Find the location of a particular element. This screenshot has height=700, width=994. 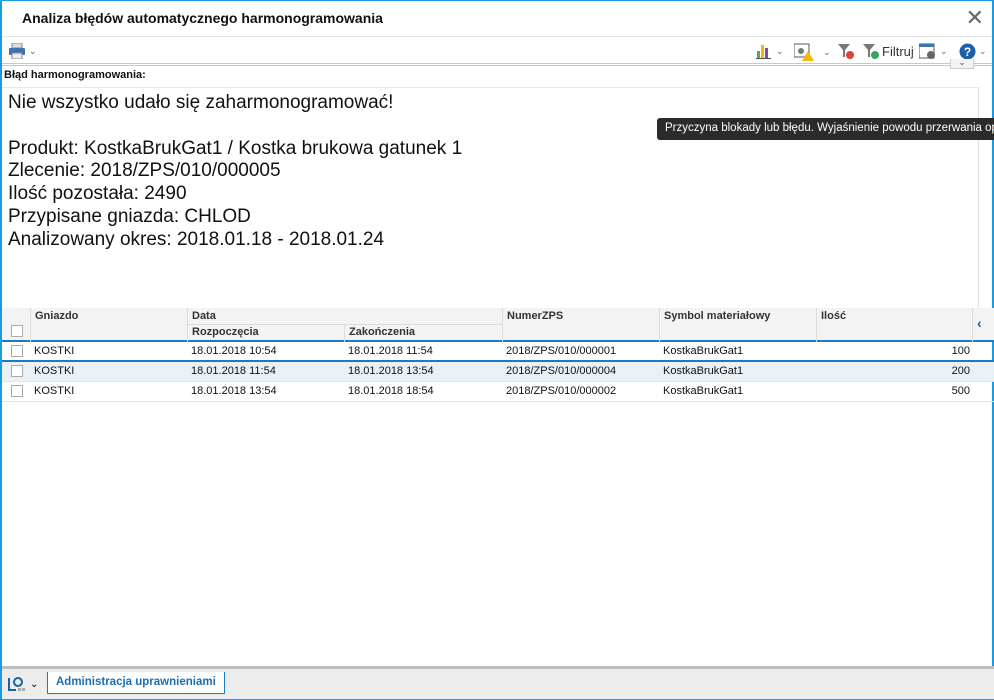

filter-label: Filtruj is located at coordinates (898, 51).